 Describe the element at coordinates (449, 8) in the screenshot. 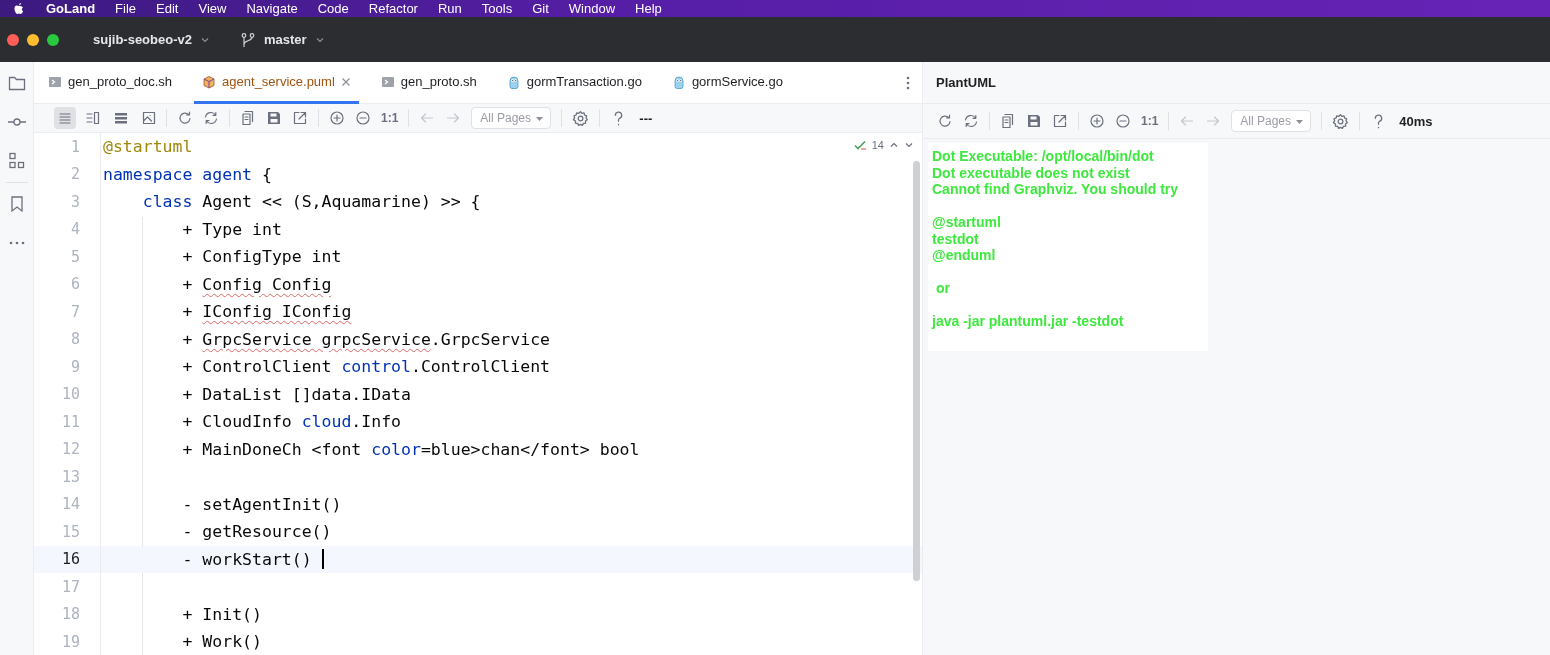

I see `menu-item: Run` at that location.